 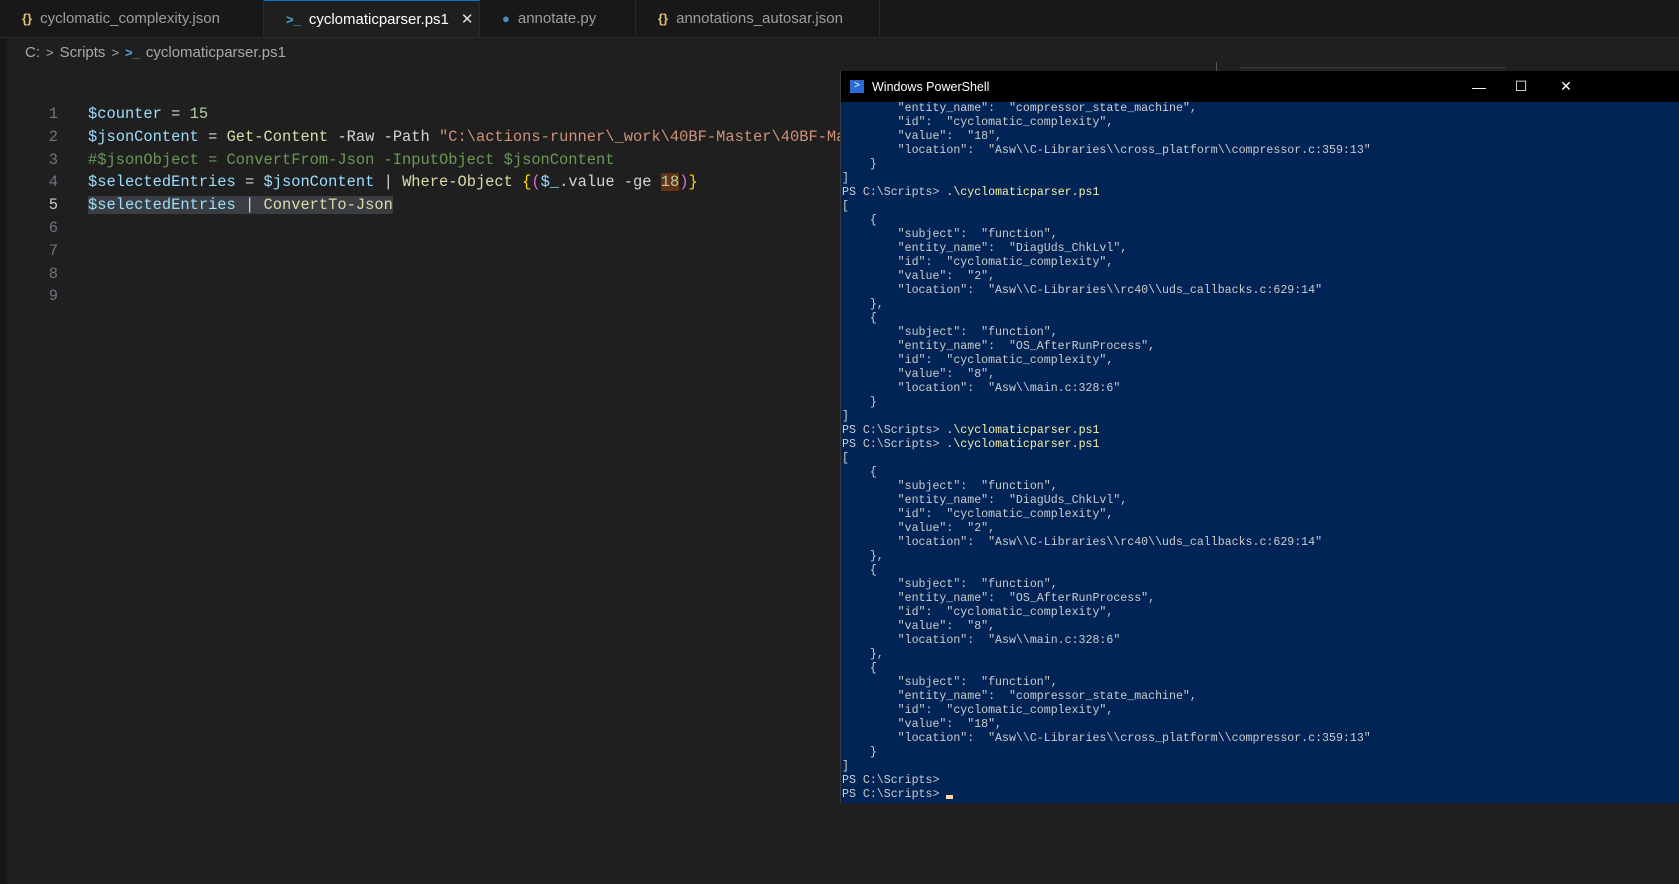 I want to click on tab-label: cyclomatic_complexity.json, so click(x=130, y=18).